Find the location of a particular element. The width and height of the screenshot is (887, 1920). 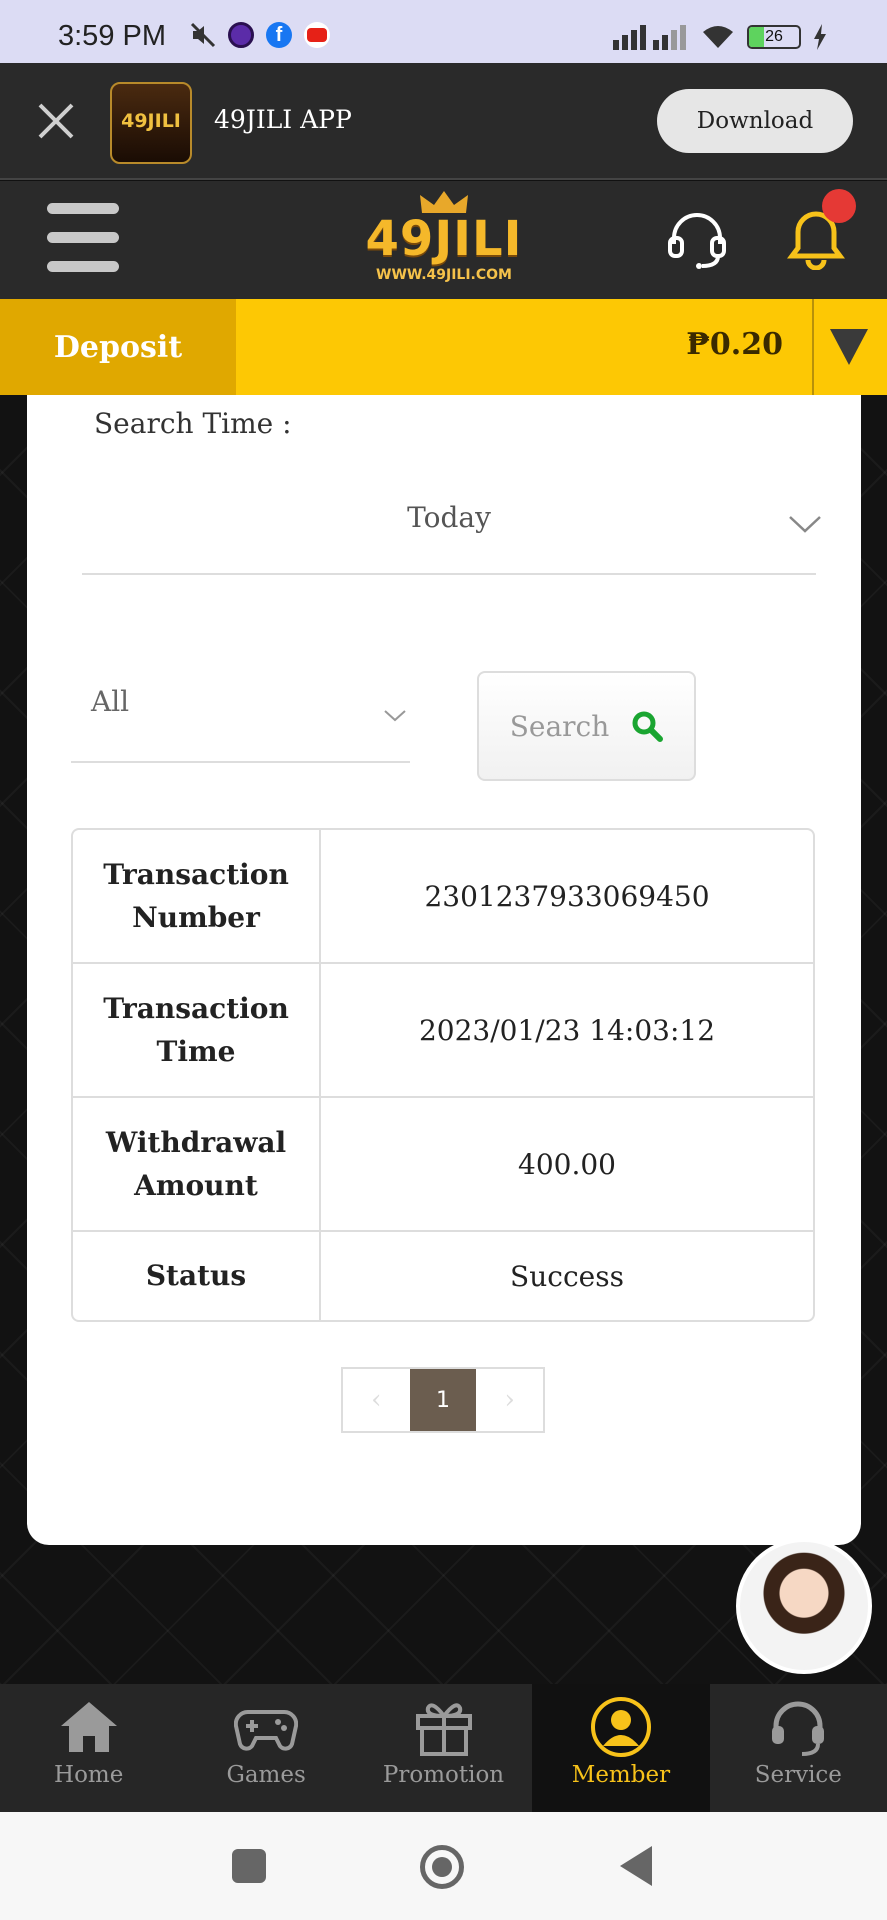

brand-name: 49JILI is located at coordinates (444, 239).